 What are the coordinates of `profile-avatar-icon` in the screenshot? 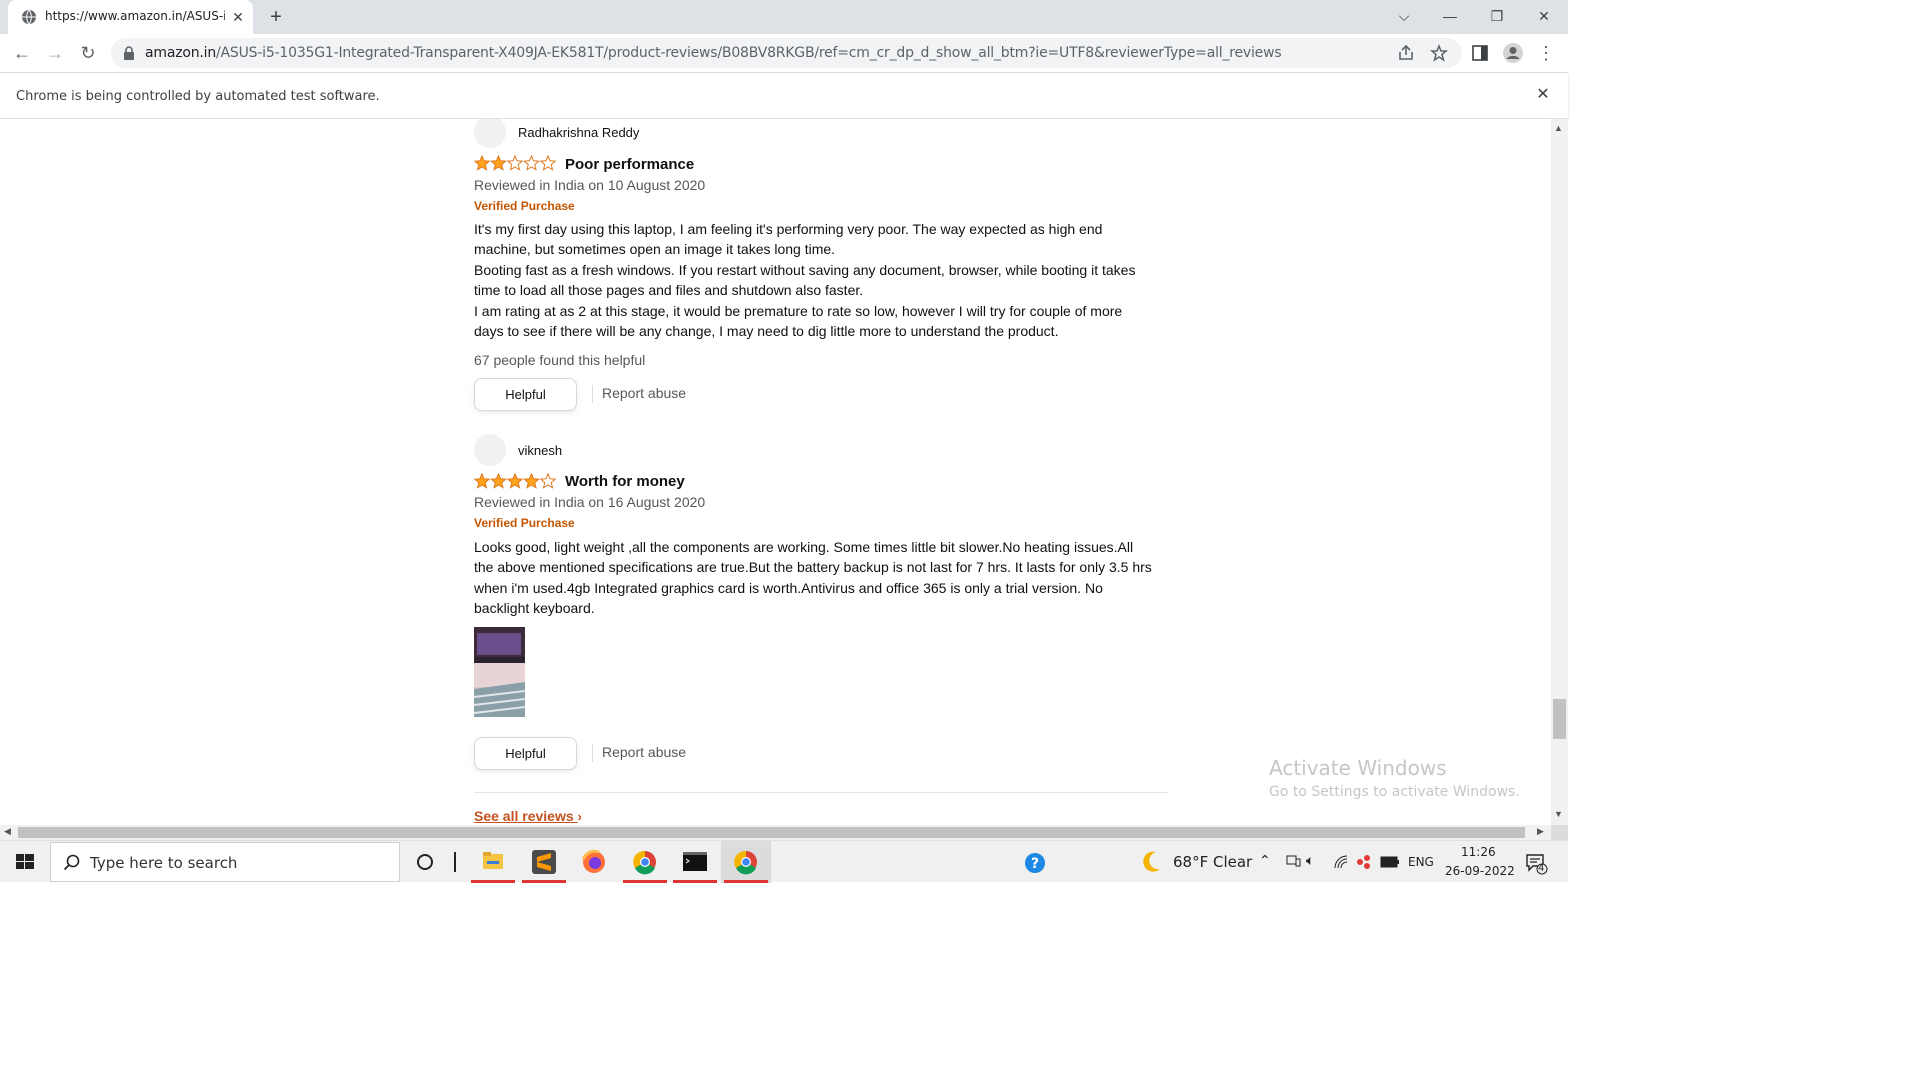 It's located at (1513, 53).